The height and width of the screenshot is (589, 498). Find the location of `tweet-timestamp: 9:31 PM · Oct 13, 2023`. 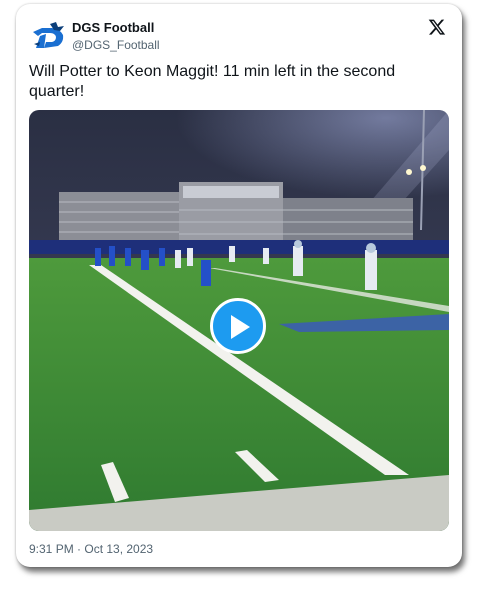

tweet-timestamp: 9:31 PM · Oct 13, 2023 is located at coordinates (91, 549).